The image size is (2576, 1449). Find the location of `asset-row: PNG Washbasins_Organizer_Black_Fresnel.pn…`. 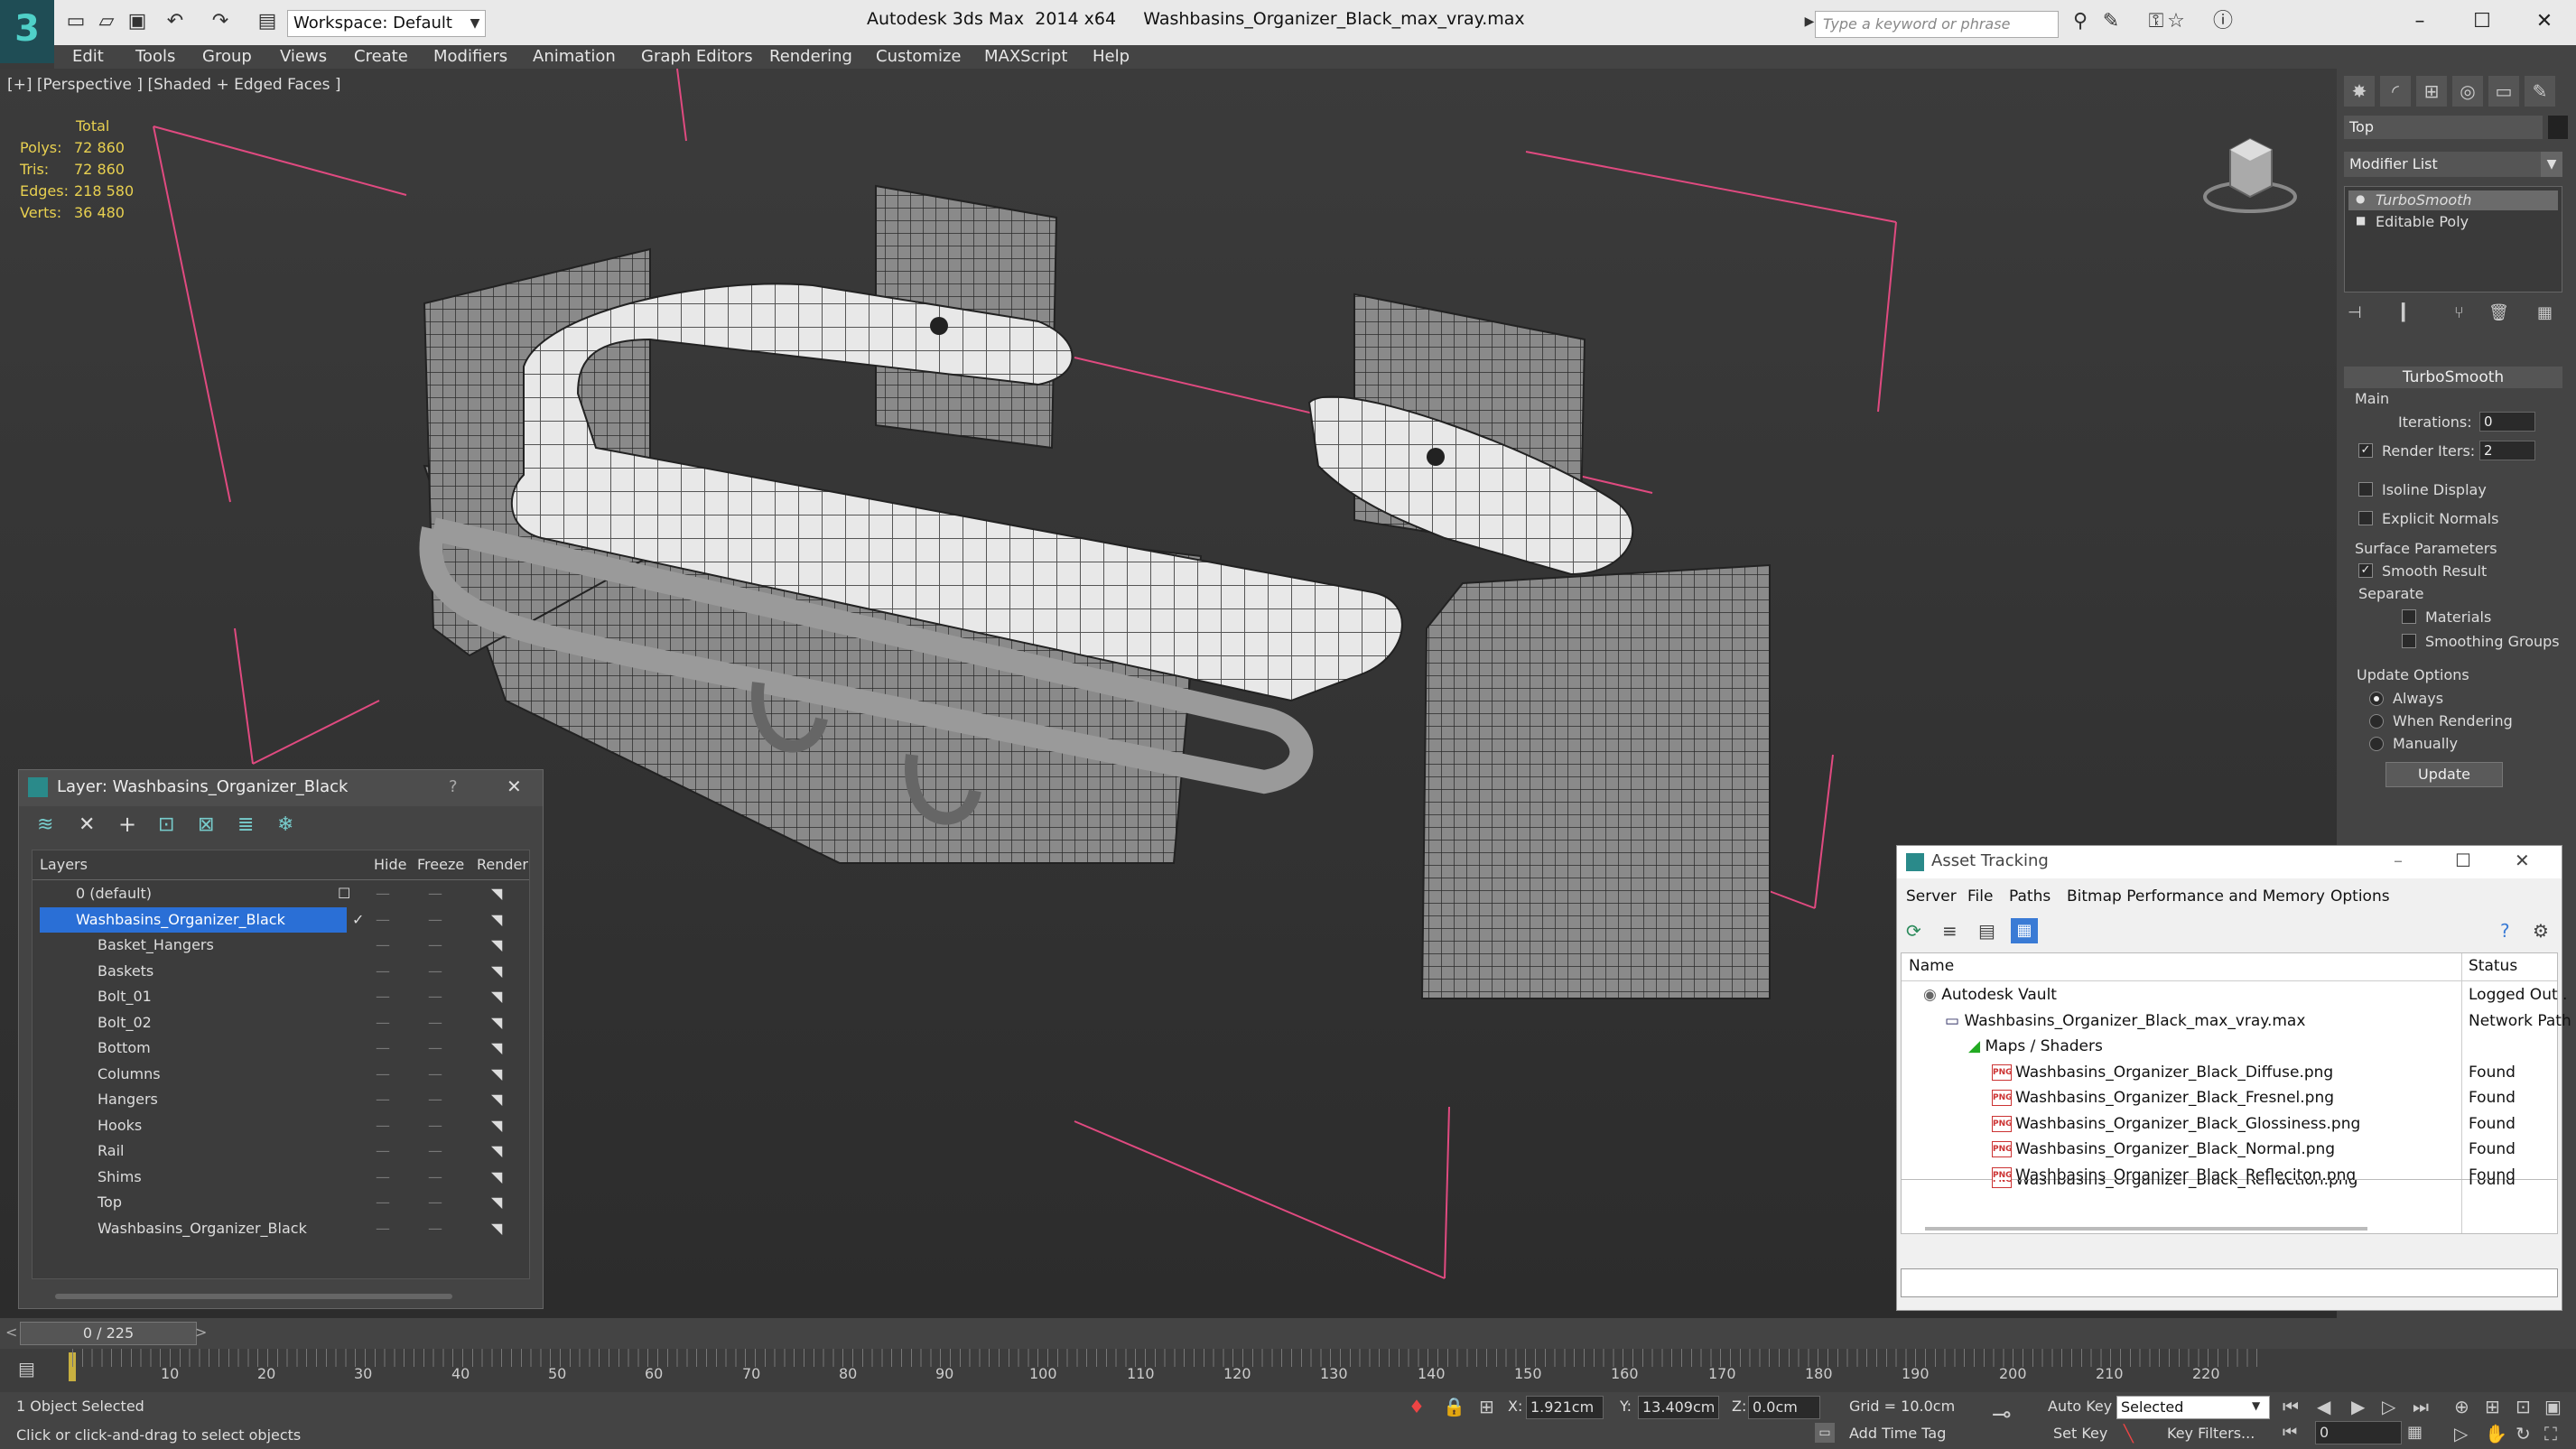

asset-row: PNG Washbasins_Organizer_Black_Fresnel.pn… is located at coordinates (2234, 1098).